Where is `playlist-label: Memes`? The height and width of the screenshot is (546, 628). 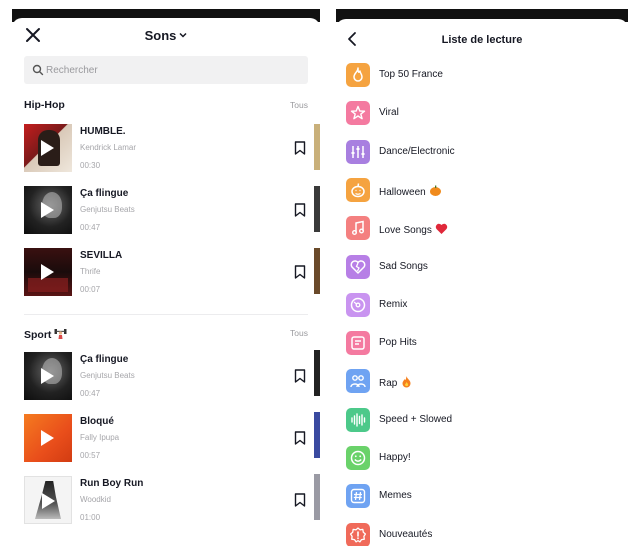
playlist-label: Memes is located at coordinates (395, 495).